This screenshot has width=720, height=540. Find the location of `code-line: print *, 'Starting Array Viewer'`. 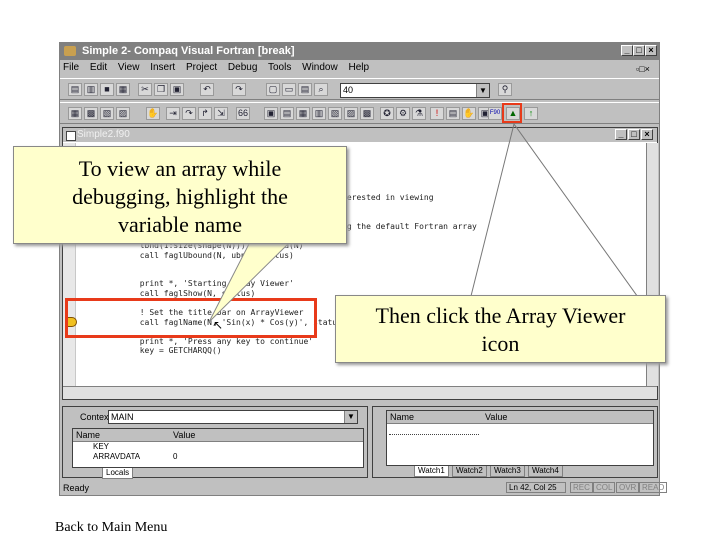

code-line: print *, 'Starting Array Viewer' is located at coordinates (371, 284).